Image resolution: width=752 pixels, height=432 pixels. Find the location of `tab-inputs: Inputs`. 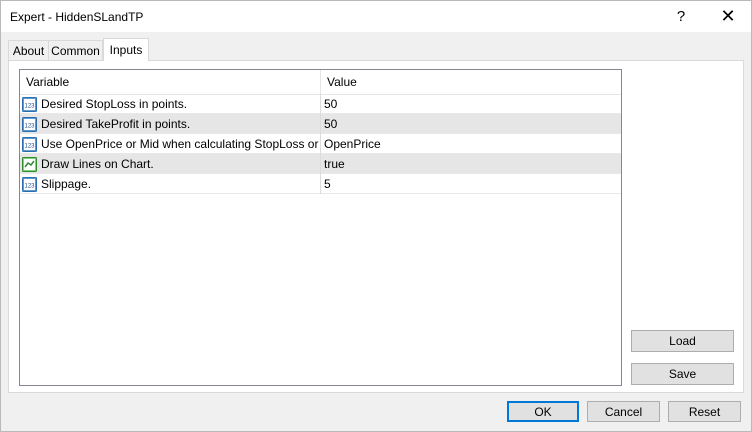

tab-inputs: Inputs is located at coordinates (126, 49).